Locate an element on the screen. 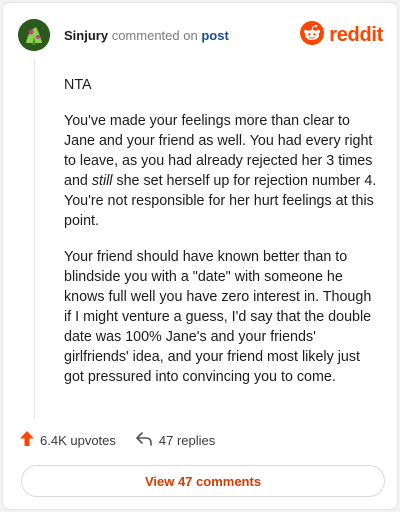  comment-header: Sinjury commented on post reddit is located at coordinates (200, 35).